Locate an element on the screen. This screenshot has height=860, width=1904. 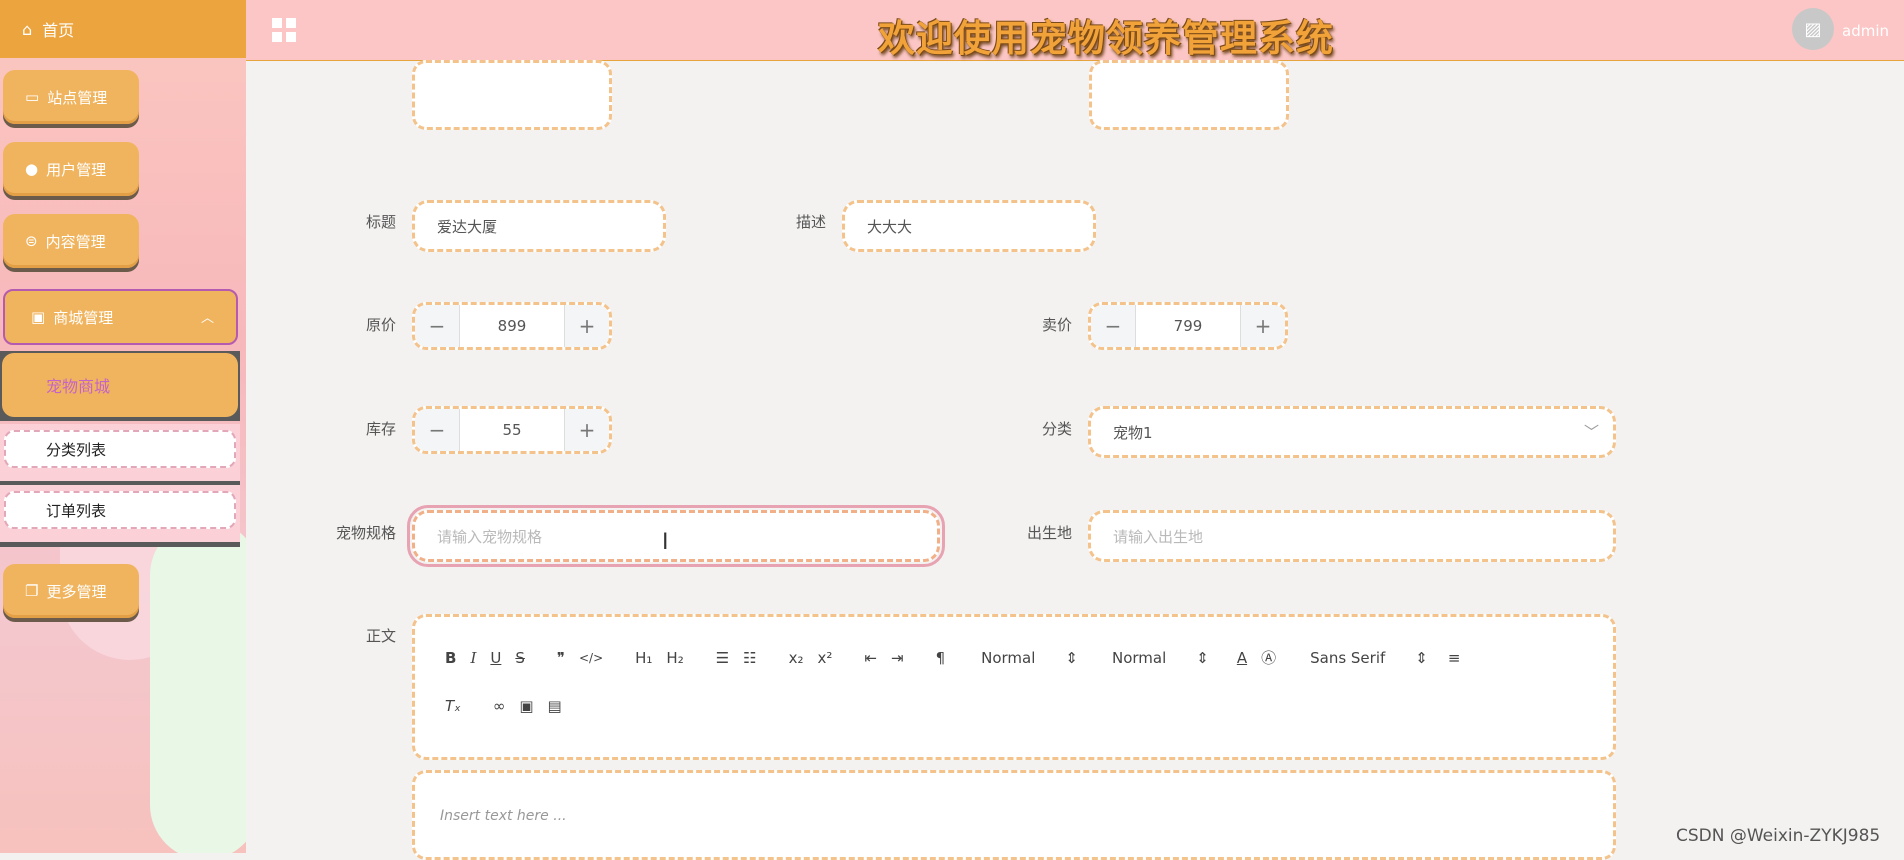
indent-icon: ⇥ is located at coordinates (897, 658).